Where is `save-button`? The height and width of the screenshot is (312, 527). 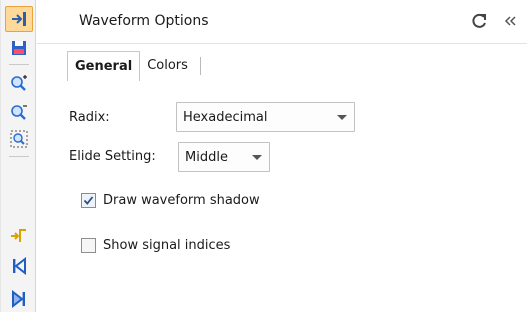 save-button is located at coordinates (19, 48).